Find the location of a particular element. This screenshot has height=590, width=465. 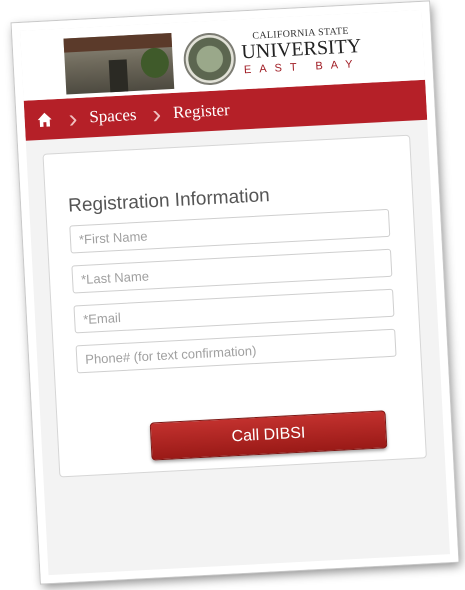

breadcrumb-label-register: Register is located at coordinates (202, 111).